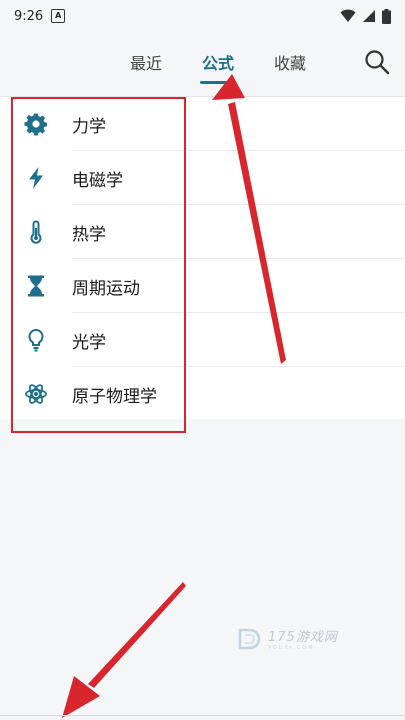  I want to click on watermark-text-group: 175游戏网 YOUXI.COM, so click(303, 638).